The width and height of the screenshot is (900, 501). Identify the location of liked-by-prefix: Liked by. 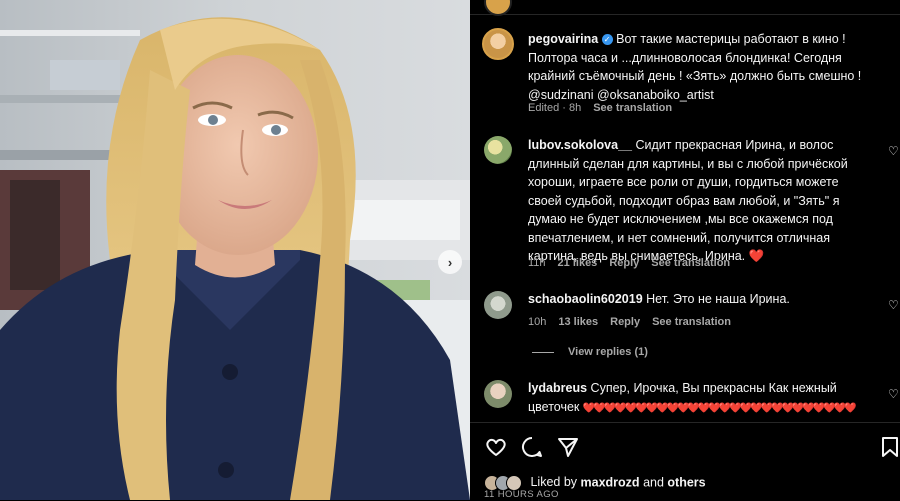
(554, 482).